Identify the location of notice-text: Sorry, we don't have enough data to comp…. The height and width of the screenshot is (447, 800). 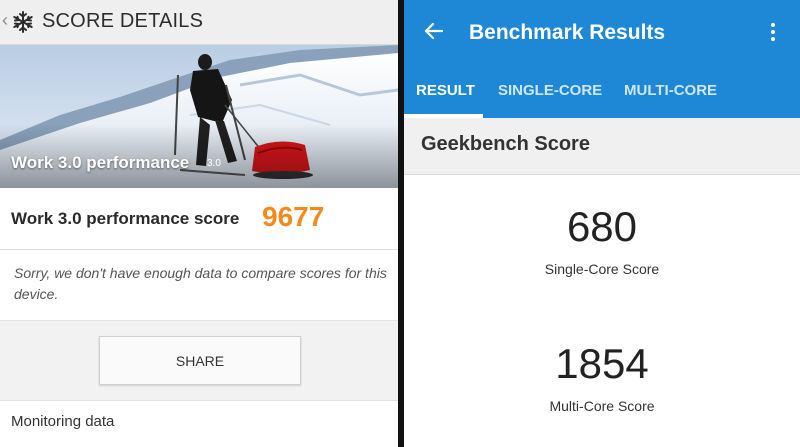
(200, 283).